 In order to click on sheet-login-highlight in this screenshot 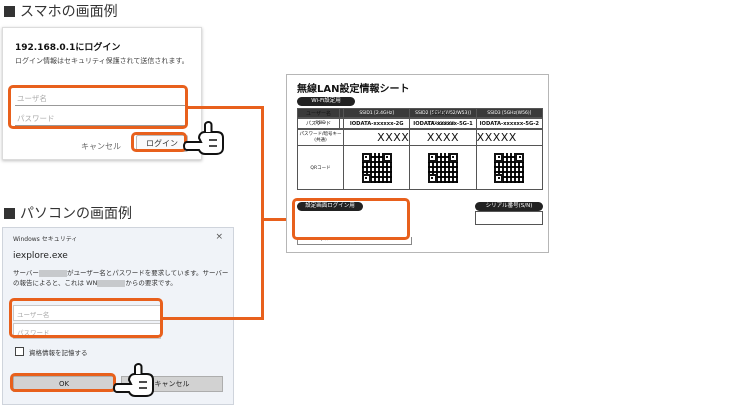, I will do `click(351, 219)`.